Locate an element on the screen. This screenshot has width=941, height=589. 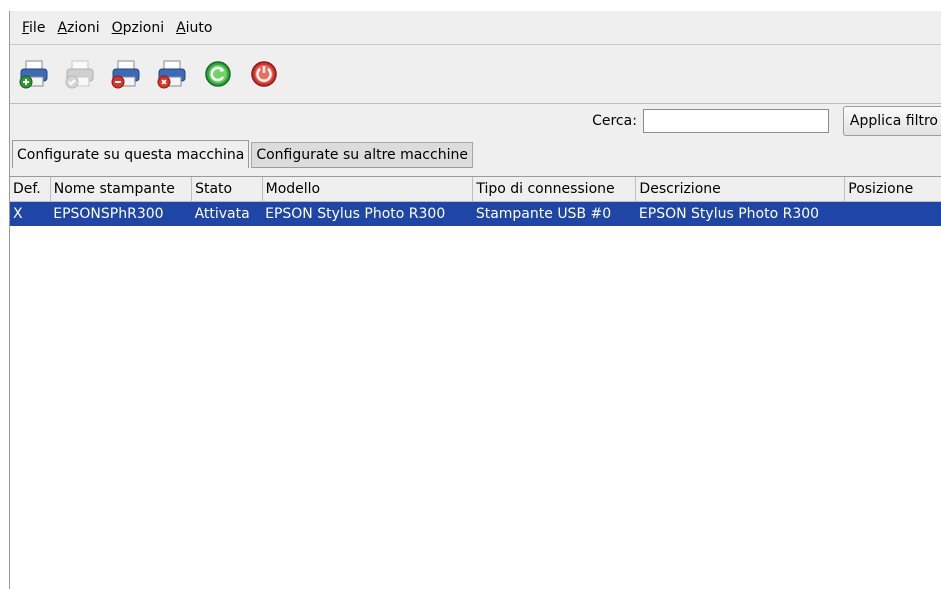
menu-opzioni: Opzioni is located at coordinates (138, 28).